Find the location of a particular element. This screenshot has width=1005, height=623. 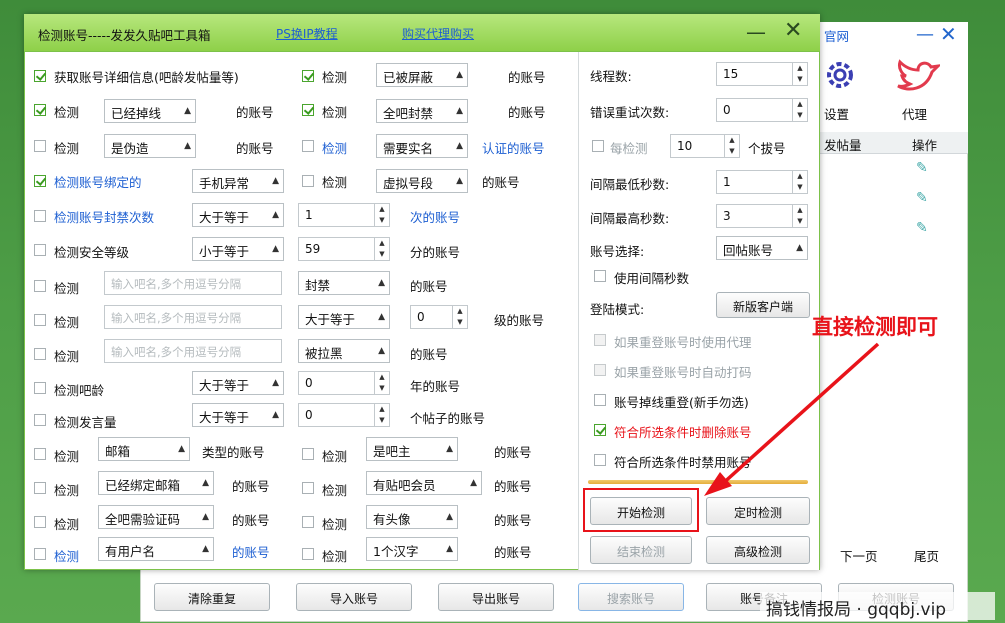

bar-owner-dropdown: 是吧主 ▲ is located at coordinates (412, 449).